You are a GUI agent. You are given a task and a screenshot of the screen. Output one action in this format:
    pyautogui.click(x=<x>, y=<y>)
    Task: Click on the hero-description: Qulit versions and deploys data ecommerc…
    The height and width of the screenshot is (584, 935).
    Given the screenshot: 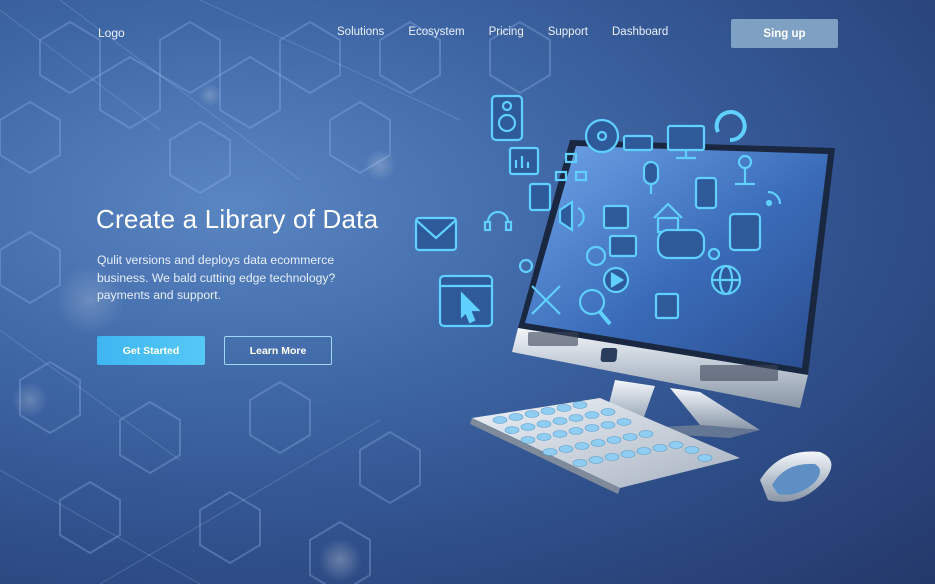 What is the action you would take?
    pyautogui.click(x=216, y=277)
    